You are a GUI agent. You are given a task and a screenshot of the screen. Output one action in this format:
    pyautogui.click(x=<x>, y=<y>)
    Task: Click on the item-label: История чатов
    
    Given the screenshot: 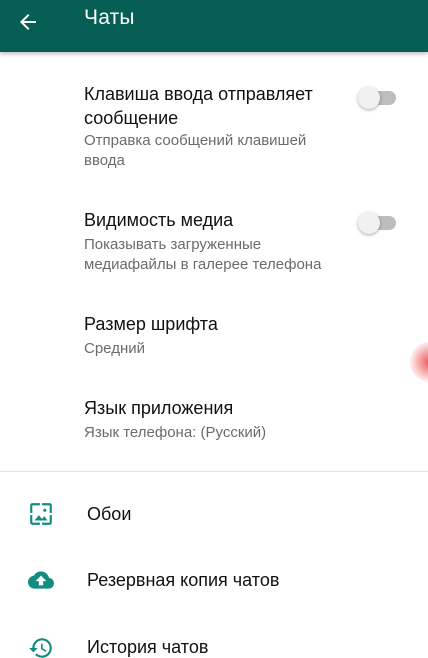 What is the action you would take?
    pyautogui.click(x=148, y=647)
    